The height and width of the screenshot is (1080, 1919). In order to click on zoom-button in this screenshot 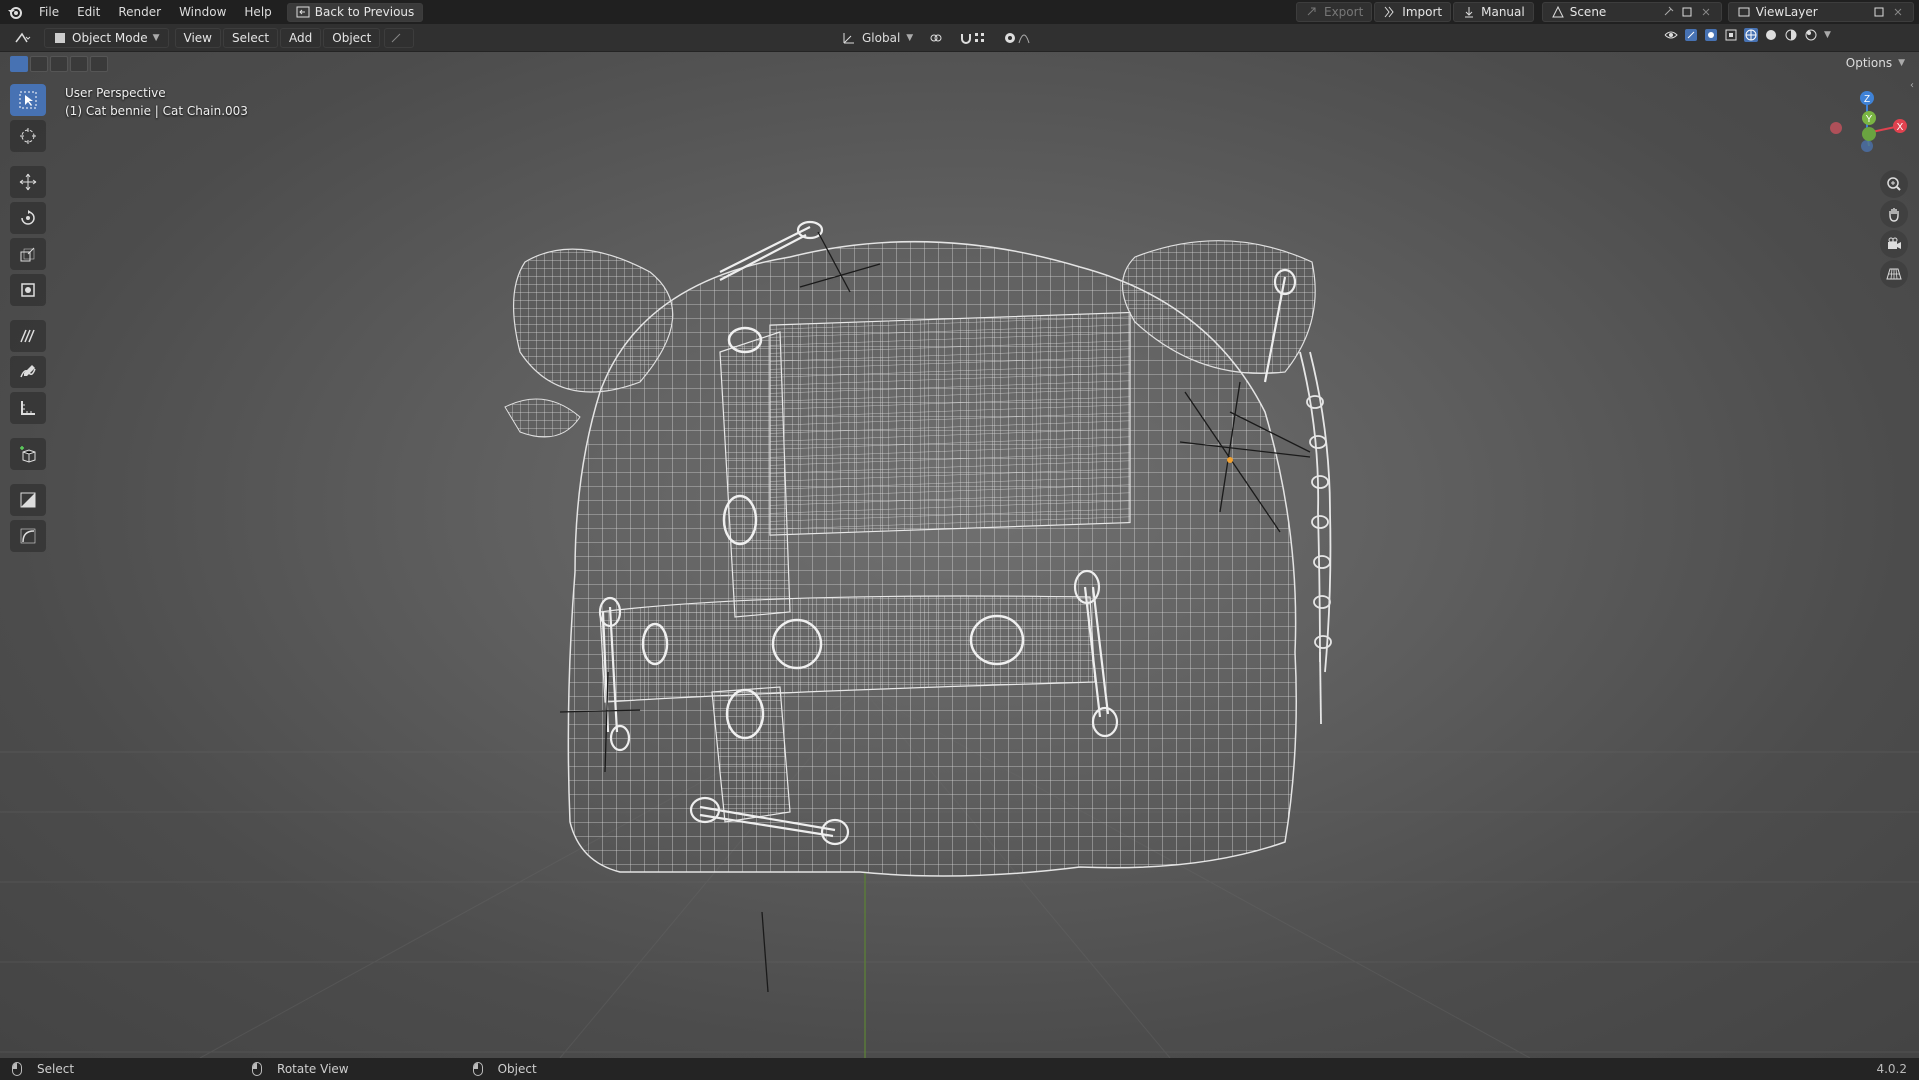, I will do `click(1894, 184)`.